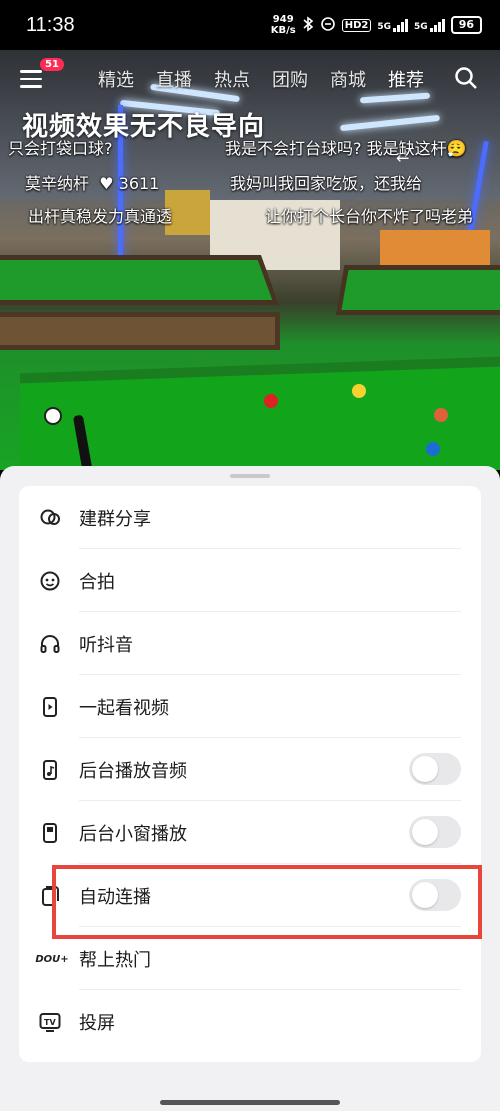  I want to click on dou-plus-icon: DOU+, so click(52, 959).